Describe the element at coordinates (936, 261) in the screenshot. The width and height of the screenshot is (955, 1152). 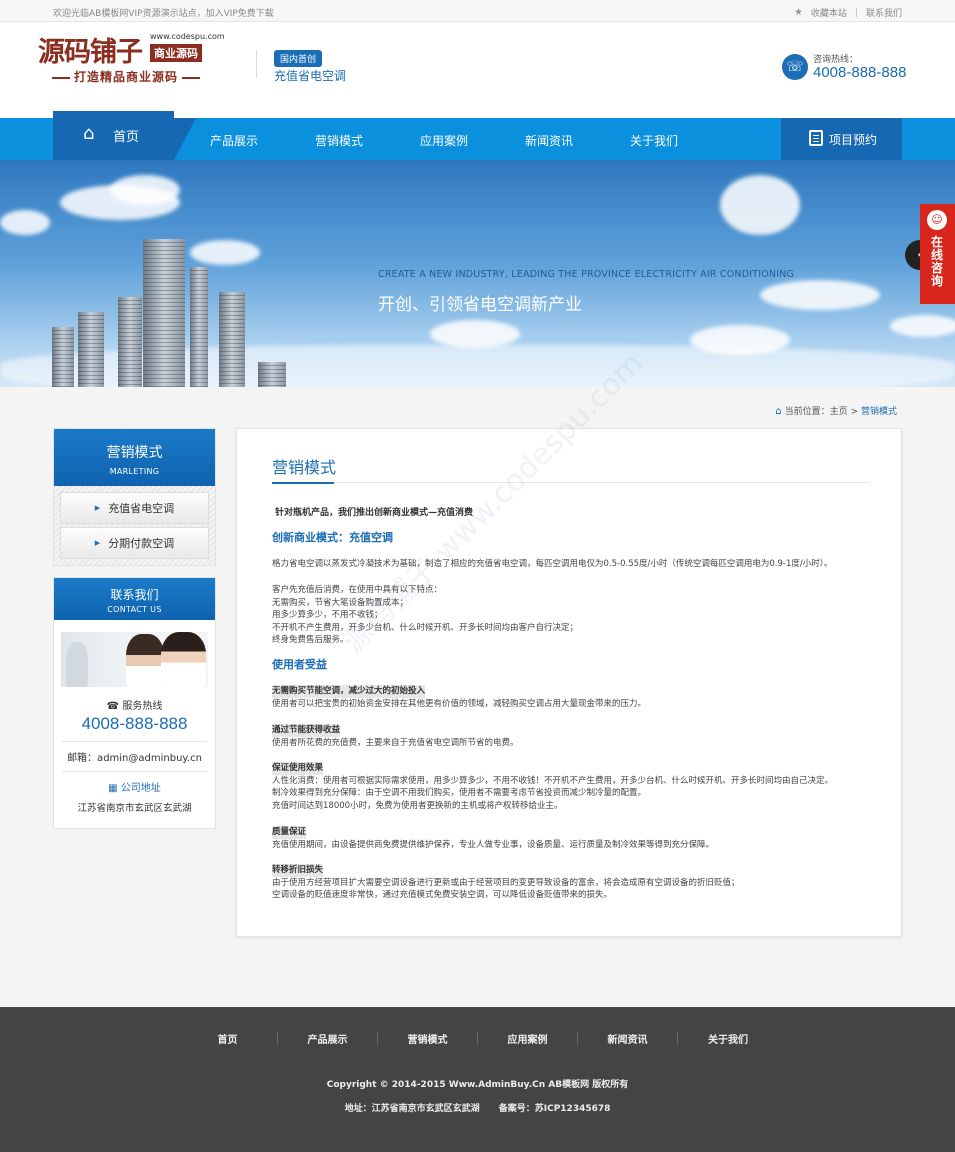
I see `consult-label: 在线咨询` at that location.